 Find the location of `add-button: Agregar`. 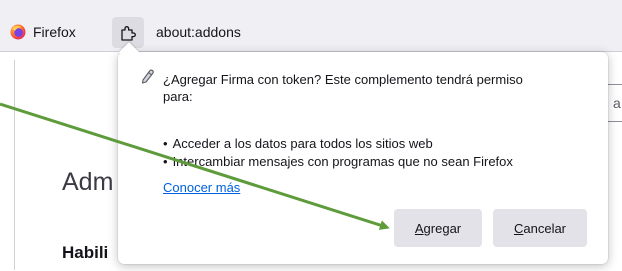

add-button: Agregar is located at coordinates (438, 228).